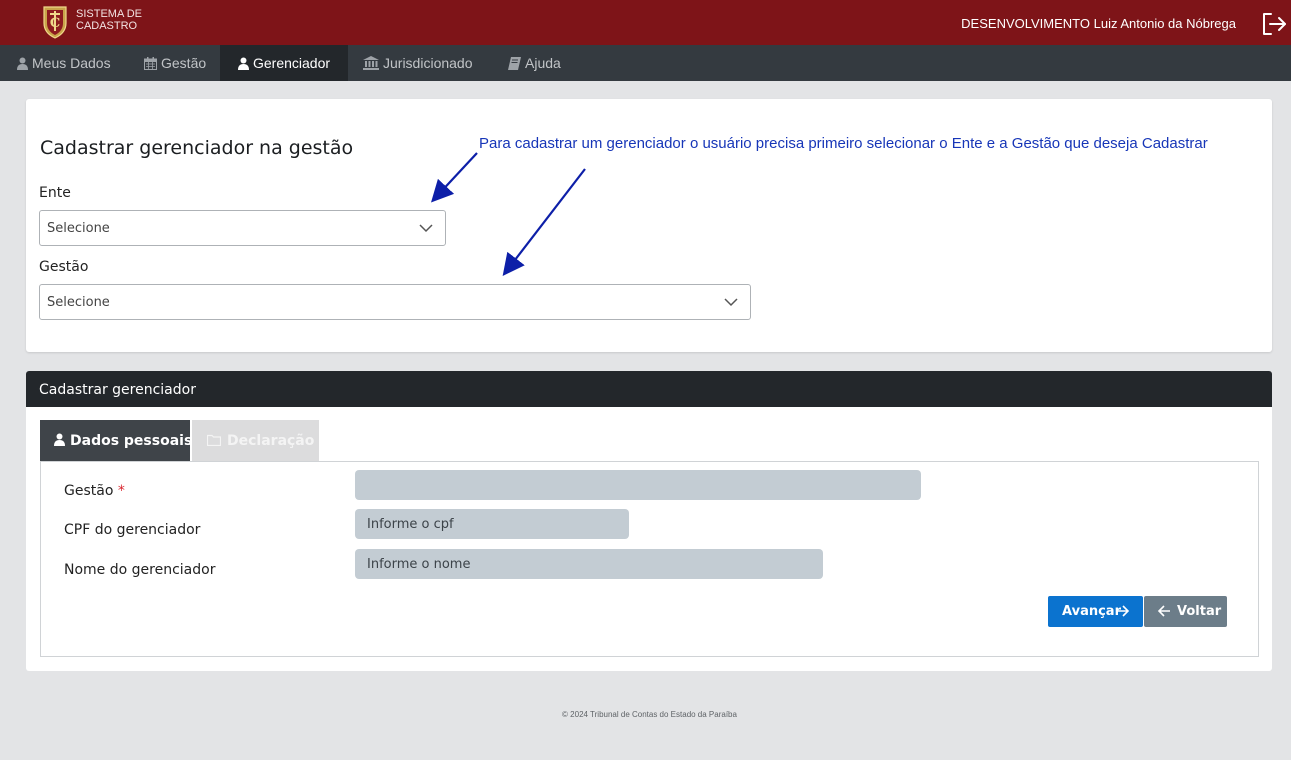 This screenshot has width=1291, height=760. I want to click on user-name: DESENVOLVIMENTO Luiz Antonio da Nóbrega, so click(1098, 23).